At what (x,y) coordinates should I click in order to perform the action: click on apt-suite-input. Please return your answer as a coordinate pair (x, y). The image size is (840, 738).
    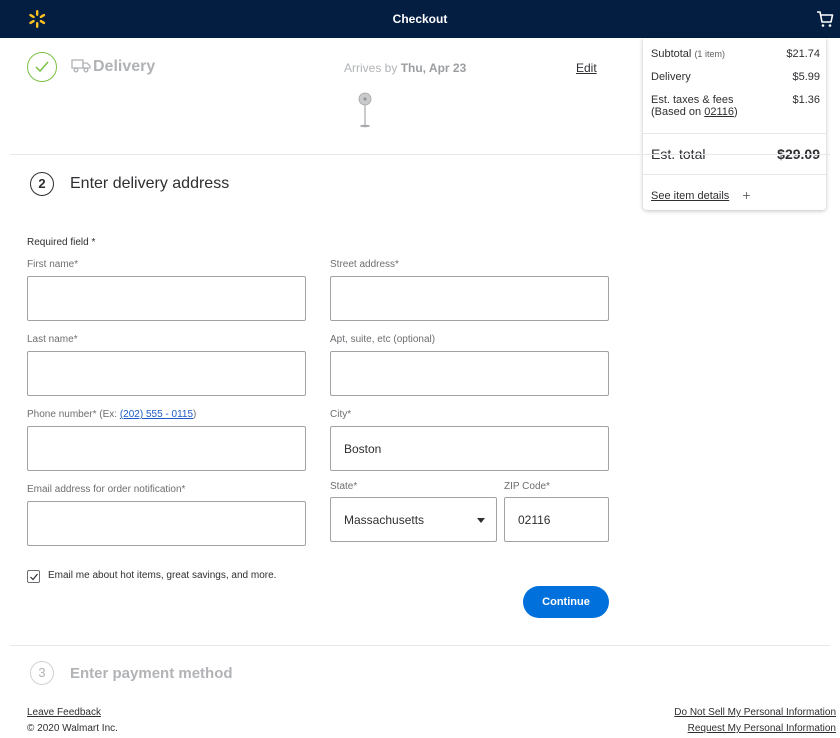
    Looking at the image, I should click on (469, 373).